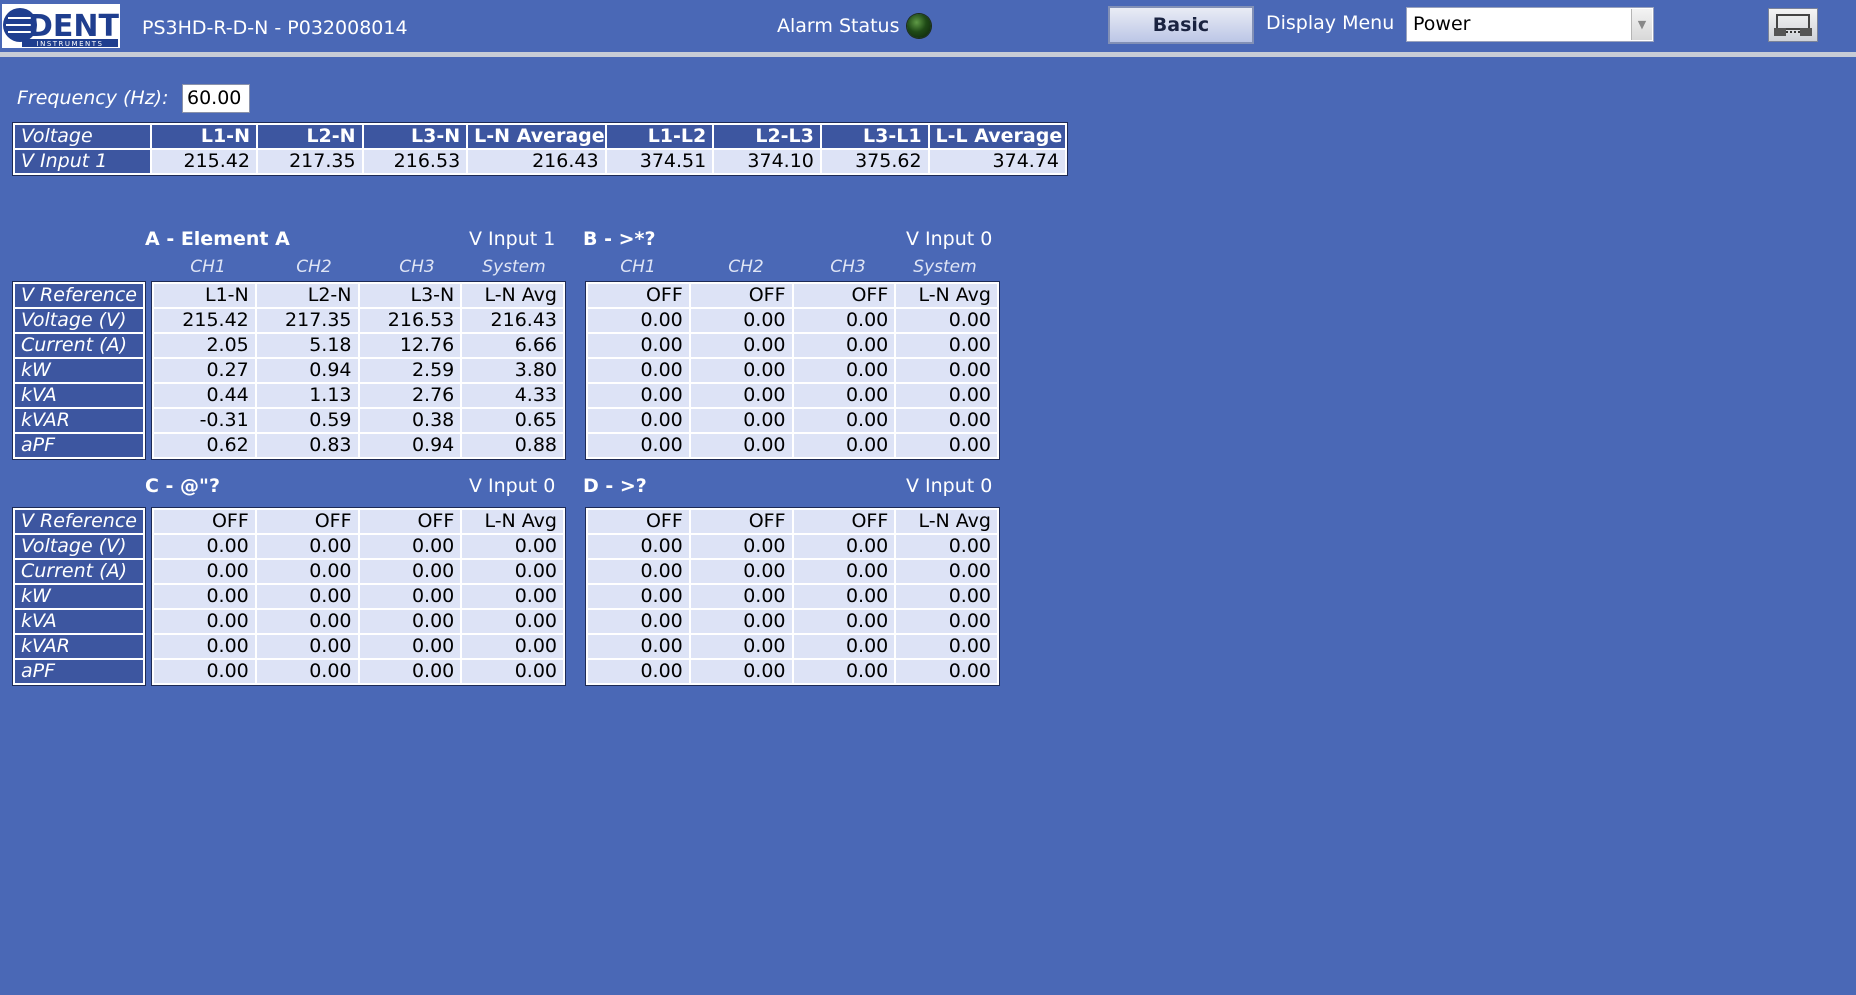 The height and width of the screenshot is (995, 1856). What do you see at coordinates (307, 295) in the screenshot?
I see `element-a-cell: L2-N` at bounding box center [307, 295].